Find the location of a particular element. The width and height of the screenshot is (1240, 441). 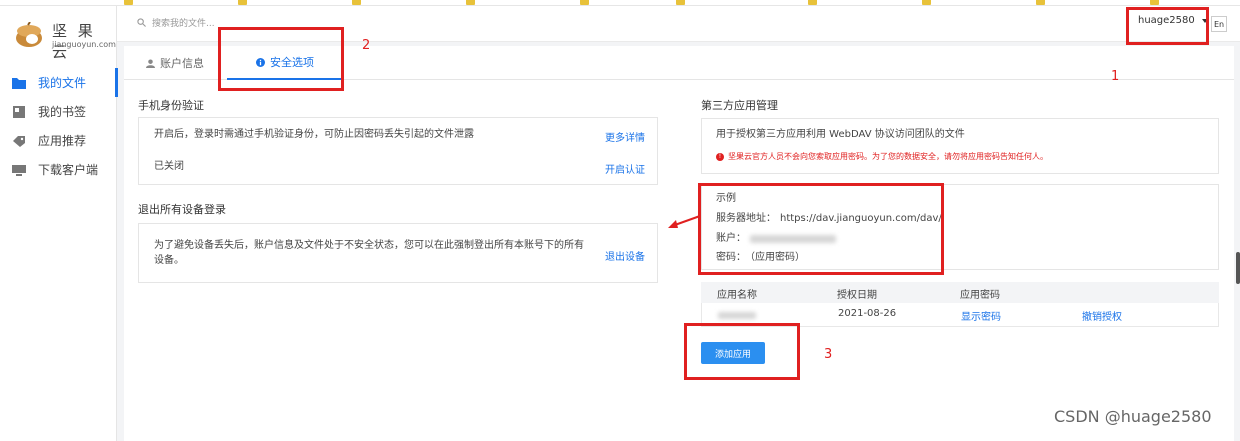

logout-all-desc-line2: 设备。 is located at coordinates (169, 260).